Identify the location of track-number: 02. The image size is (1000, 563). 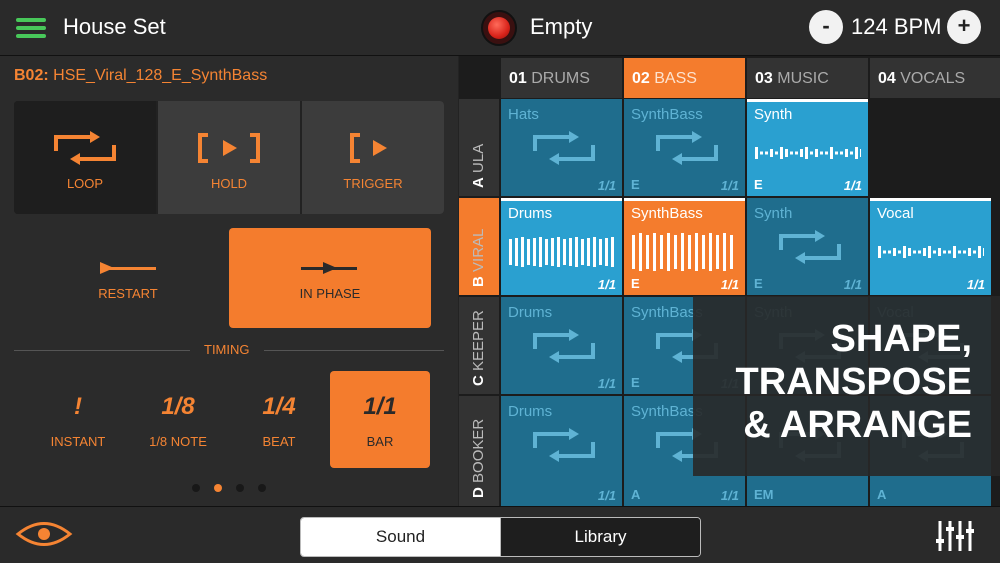
(641, 78).